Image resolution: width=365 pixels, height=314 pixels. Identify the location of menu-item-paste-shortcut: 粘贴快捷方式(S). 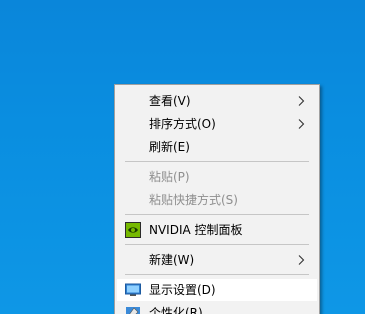
(217, 200).